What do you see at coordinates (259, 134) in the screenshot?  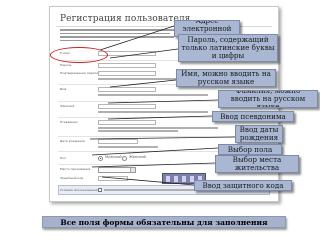 I see `callout-birthdate: Ввод даты рождения` at bounding box center [259, 134].